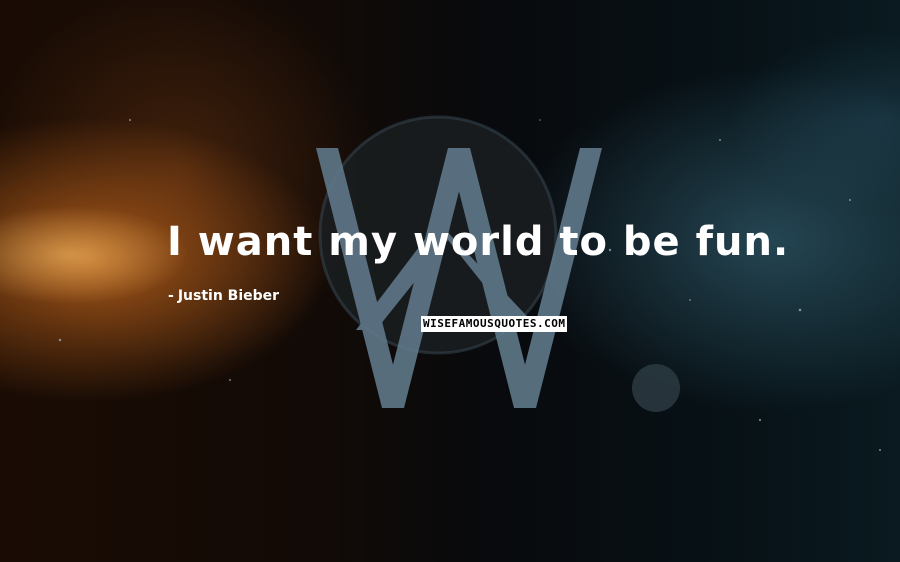  Describe the element at coordinates (494, 324) in the screenshot. I see `site-watermark: WISEFAMOUSQUOTES.COM` at that location.